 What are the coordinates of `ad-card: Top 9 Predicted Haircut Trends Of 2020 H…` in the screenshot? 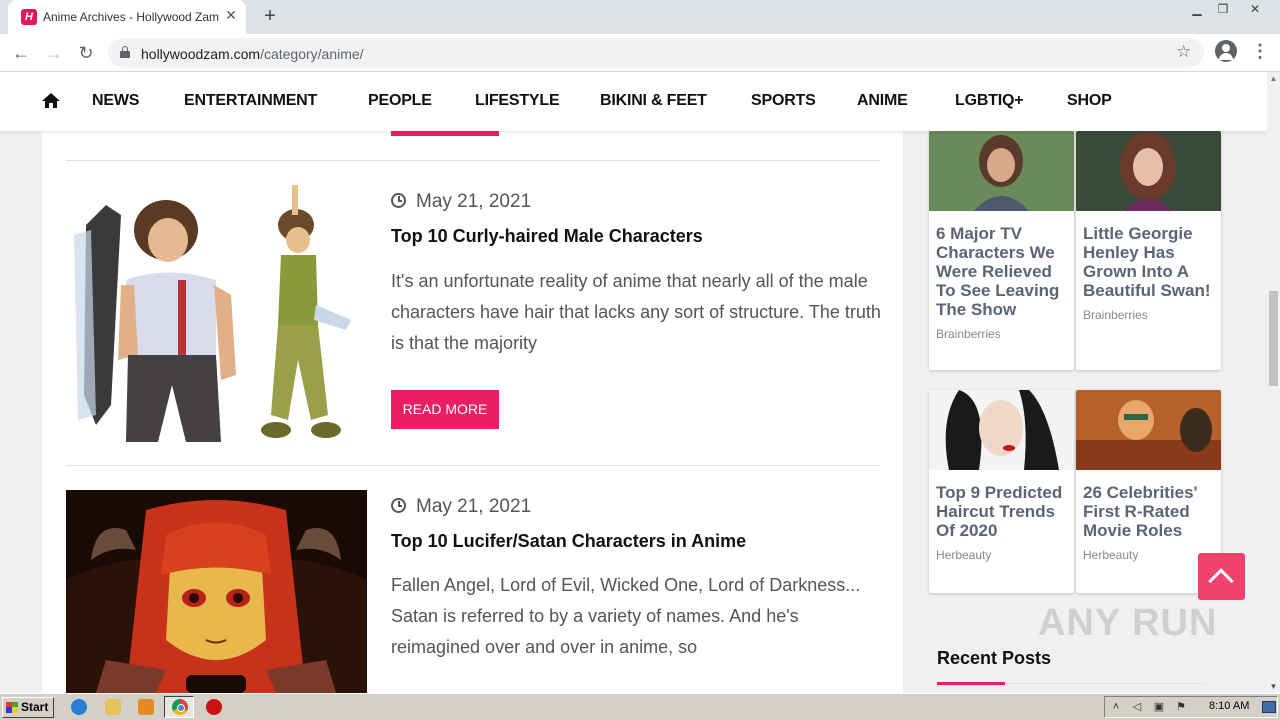 It's located at (1001, 491).